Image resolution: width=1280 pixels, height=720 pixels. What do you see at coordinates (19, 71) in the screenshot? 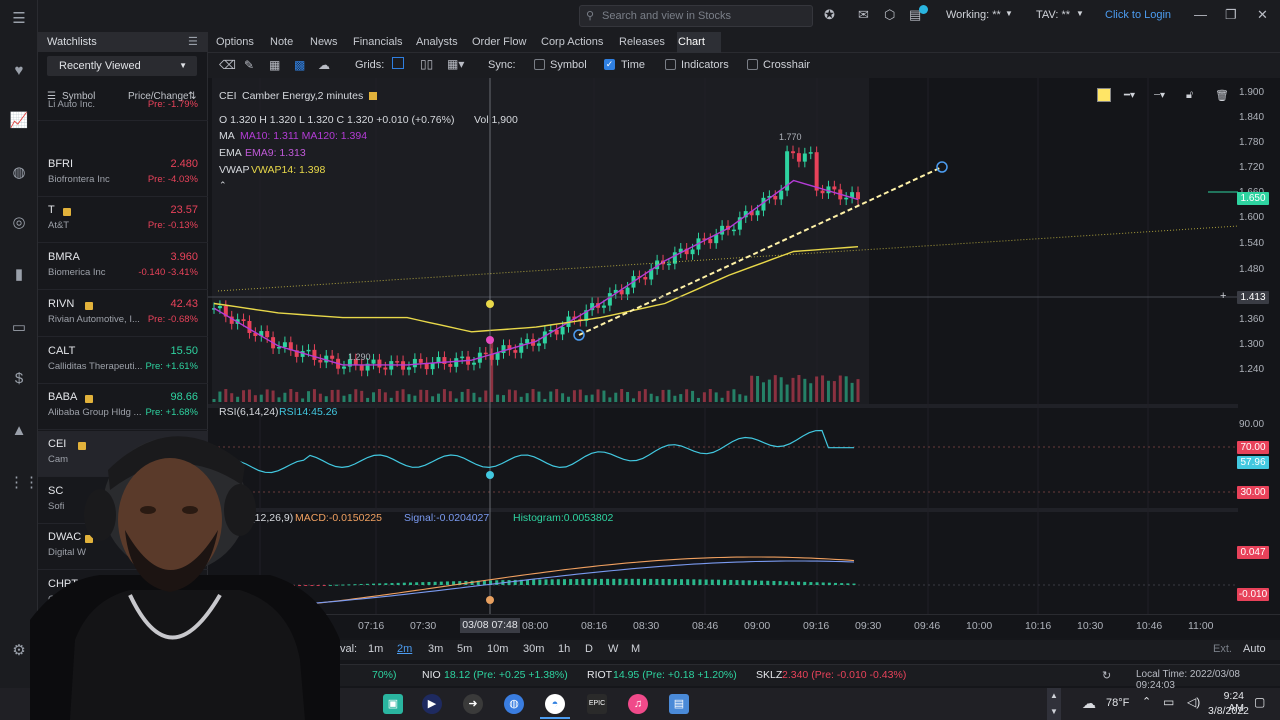
I see `heart-icon: ♥` at bounding box center [19, 71].